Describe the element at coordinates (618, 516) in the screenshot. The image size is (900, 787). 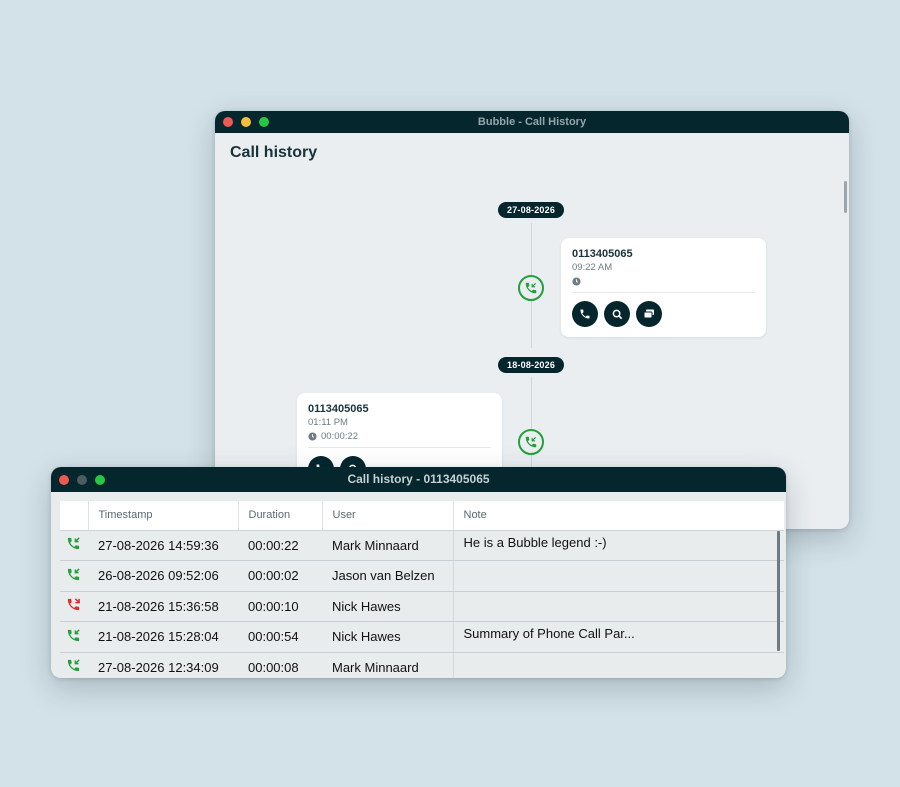
I see `column-header-note: Note` at that location.